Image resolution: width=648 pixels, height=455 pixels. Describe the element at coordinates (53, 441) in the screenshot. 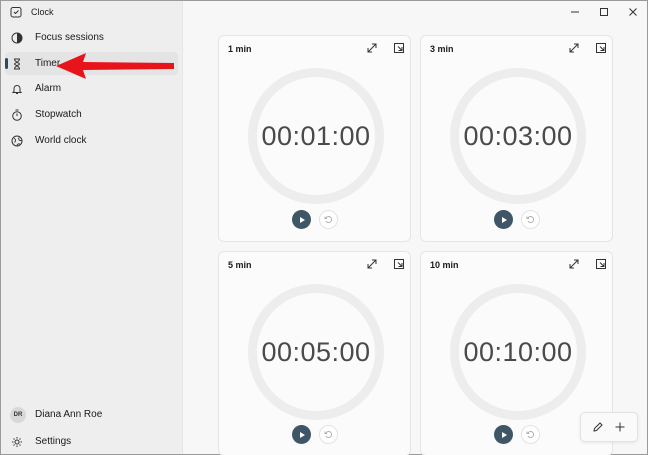

I see `sidebar-item-label: Settings` at that location.